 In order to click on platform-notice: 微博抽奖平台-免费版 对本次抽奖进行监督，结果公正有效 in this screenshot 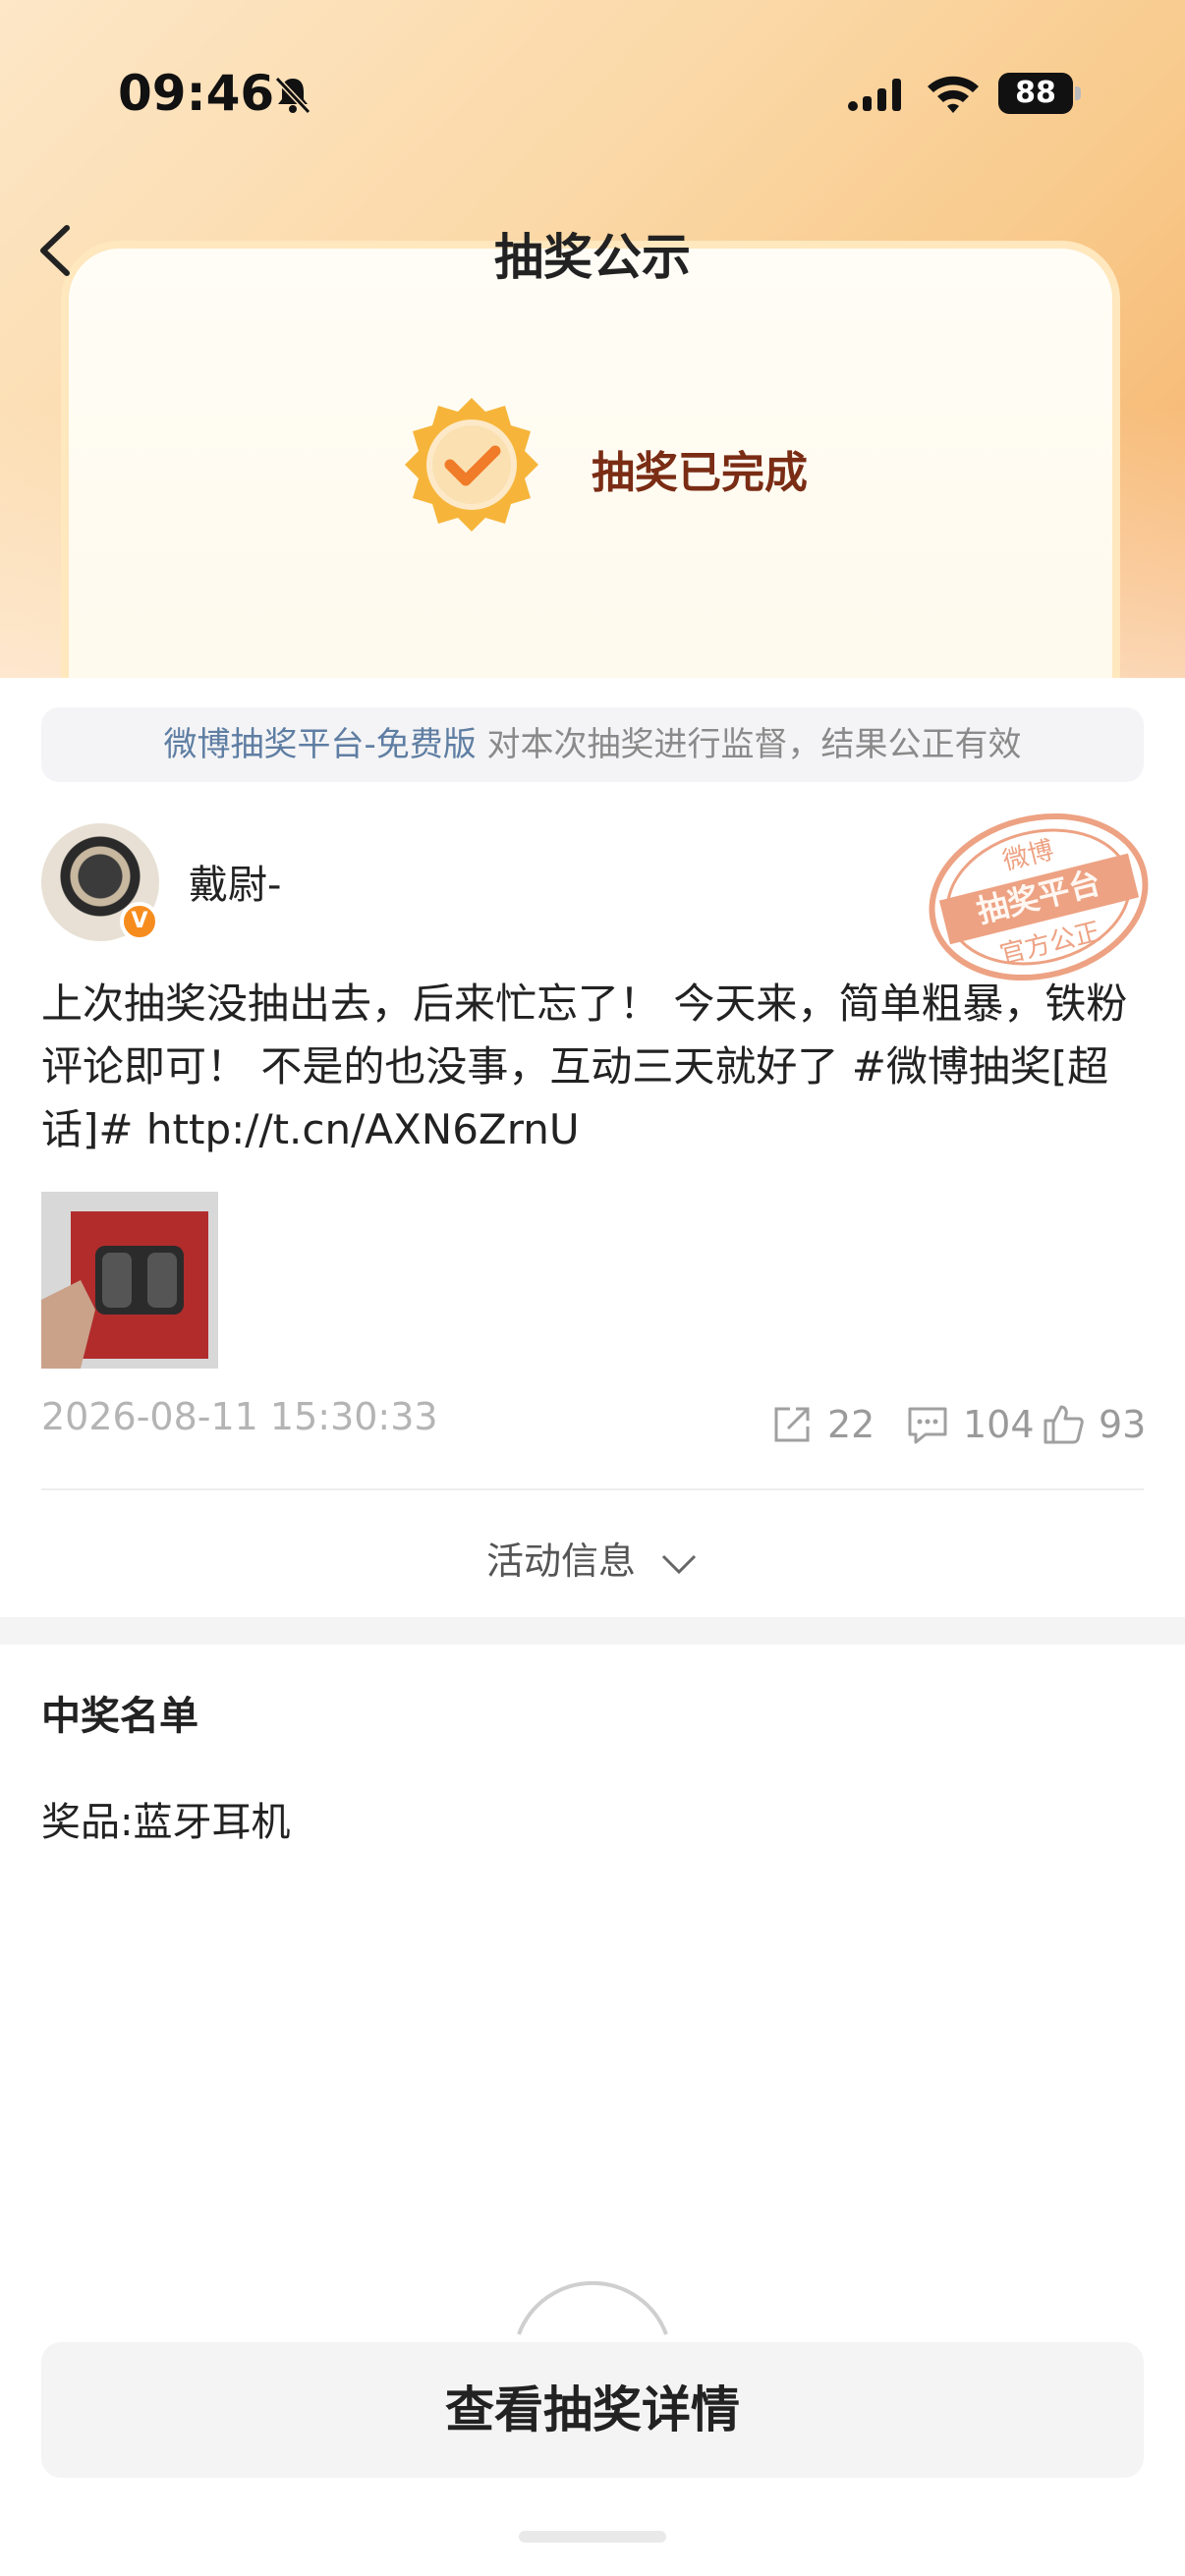, I will do `click(592, 744)`.